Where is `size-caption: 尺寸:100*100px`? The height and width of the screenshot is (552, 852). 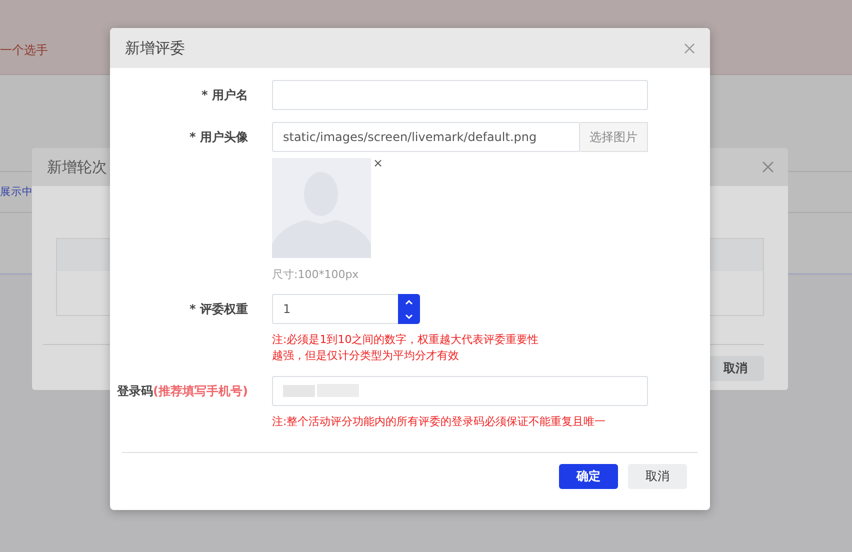
size-caption: 尺寸:100*100px is located at coordinates (315, 274).